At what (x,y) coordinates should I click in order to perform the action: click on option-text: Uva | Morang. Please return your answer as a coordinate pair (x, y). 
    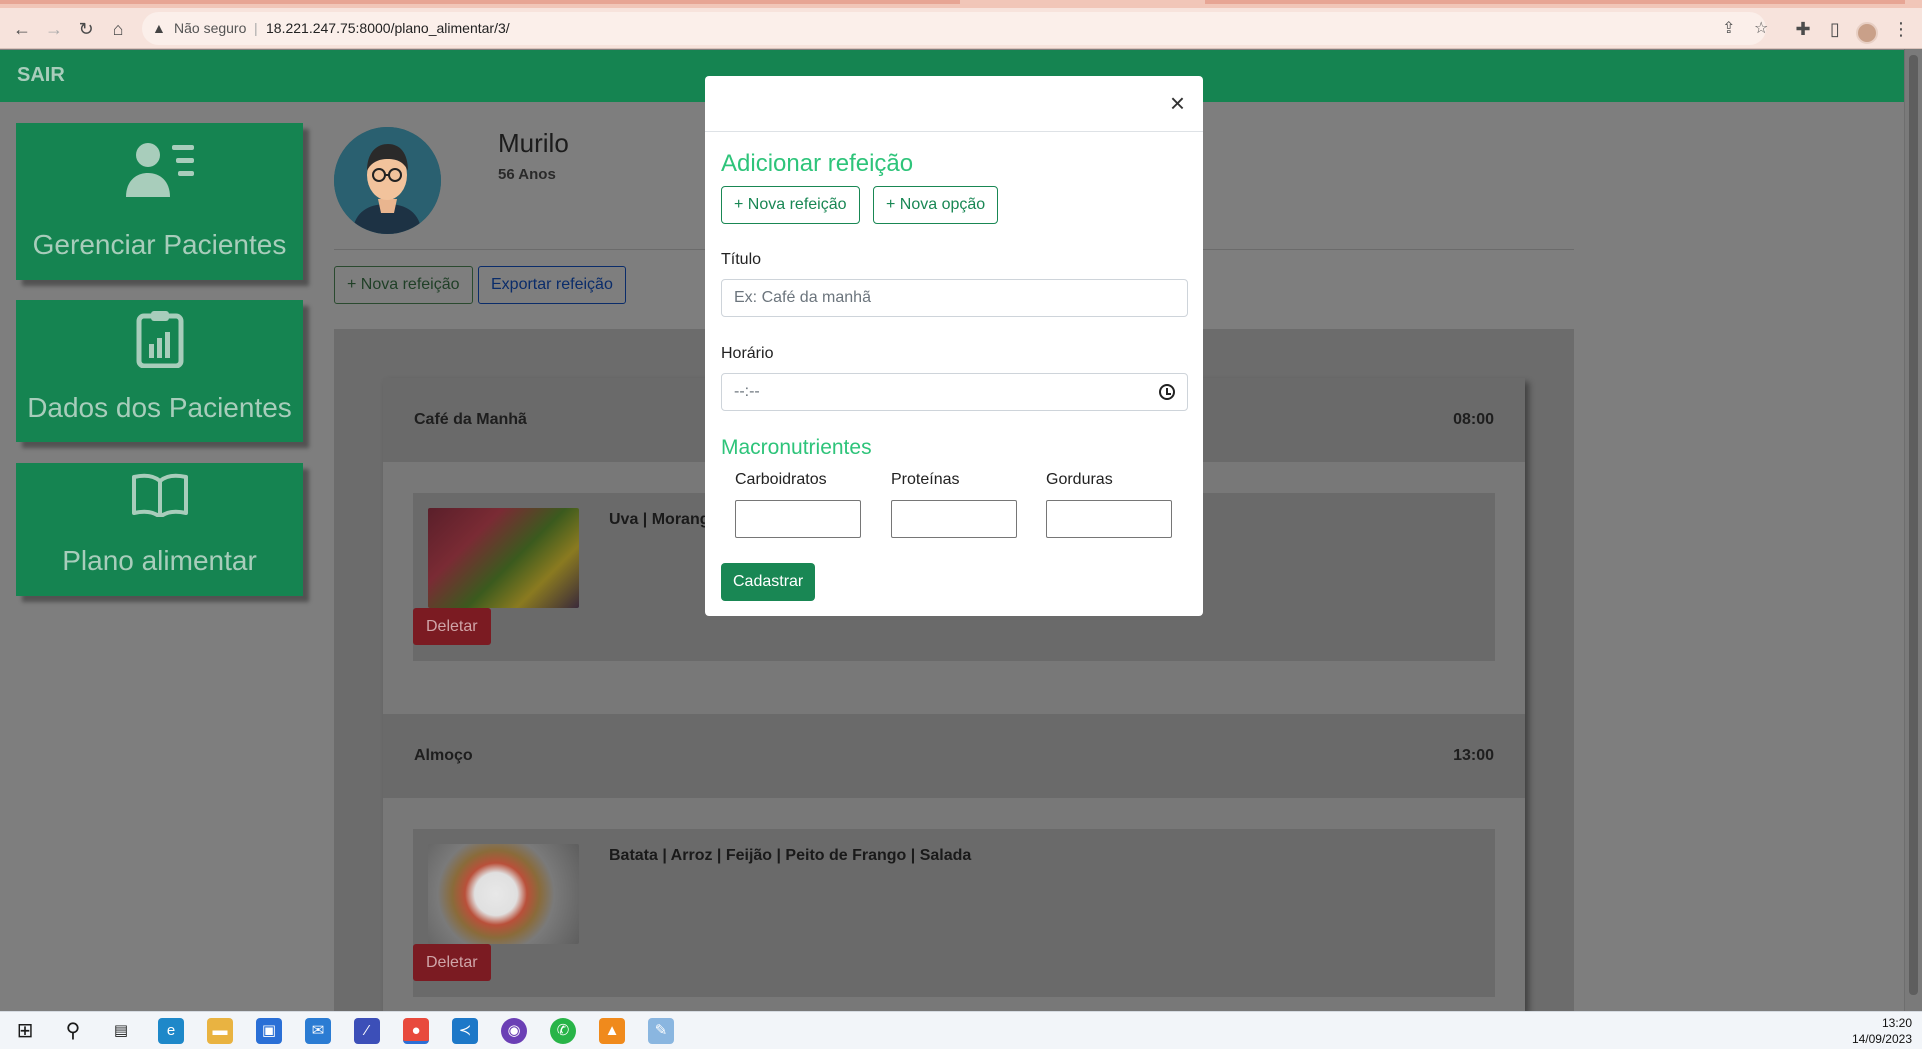
    Looking at the image, I should click on (659, 519).